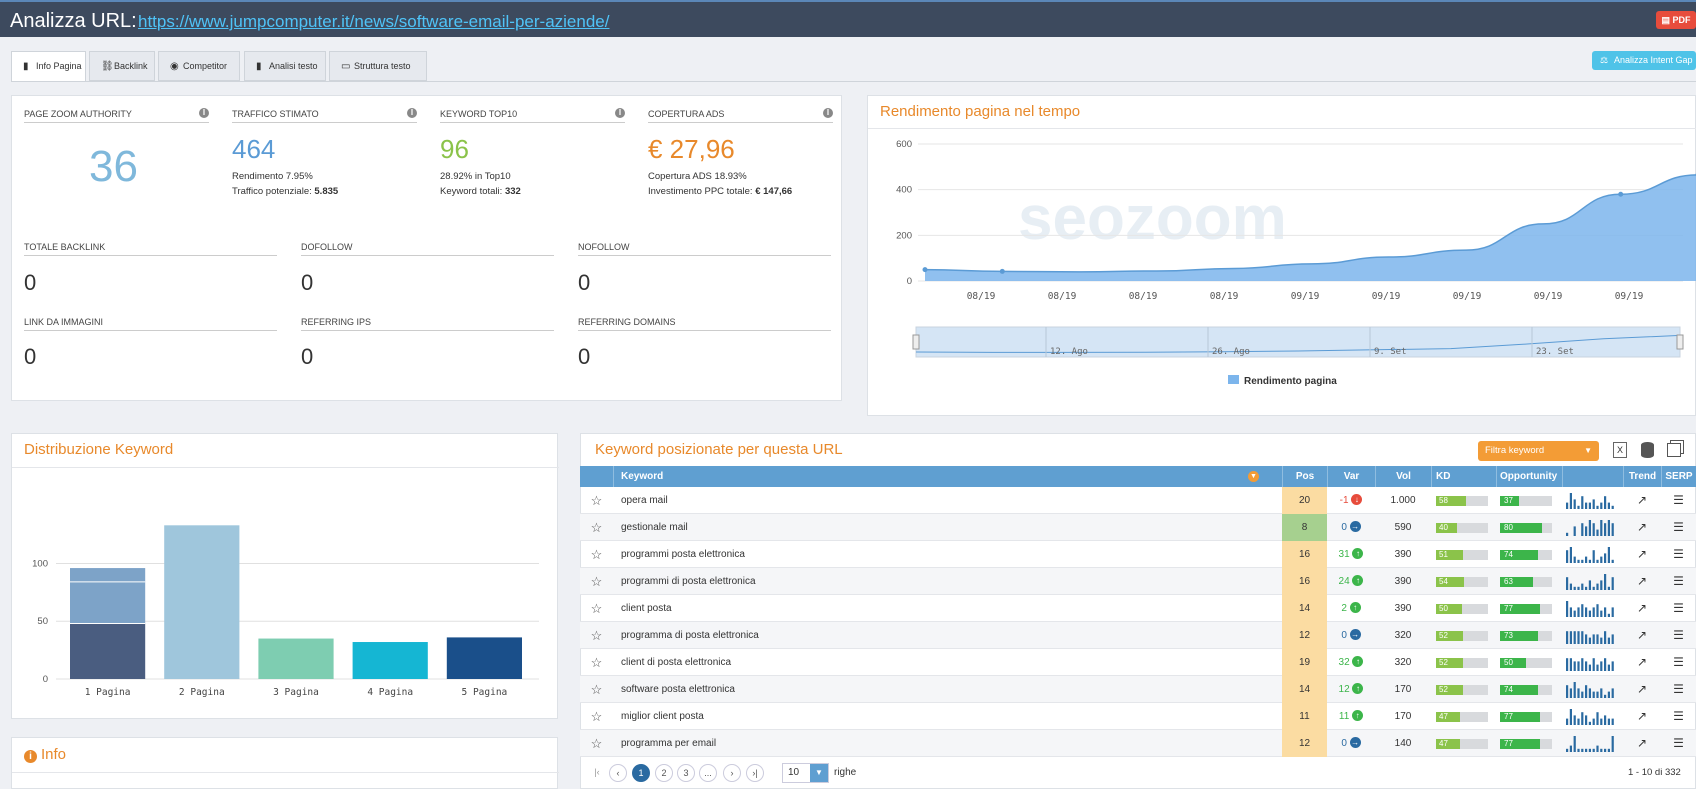  I want to click on kd-bar: 52, so click(1462, 636).